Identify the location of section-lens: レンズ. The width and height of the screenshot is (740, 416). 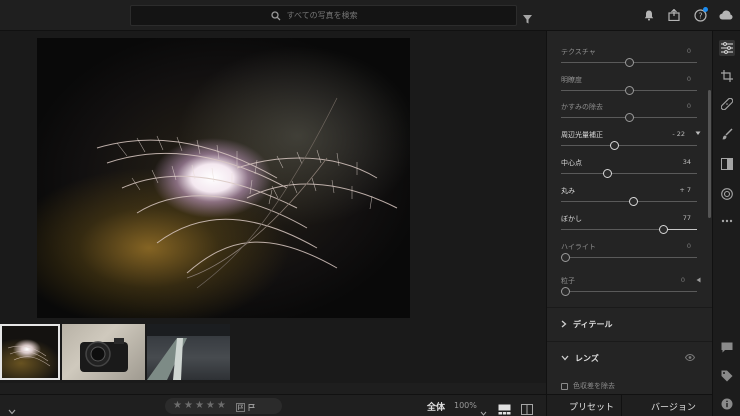
(629, 358).